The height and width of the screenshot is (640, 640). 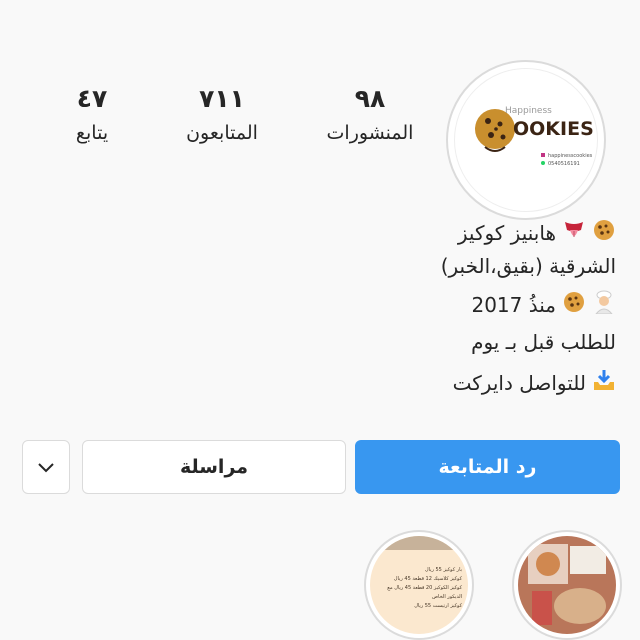 I want to click on stat-following-label: يتابع, so click(x=92, y=133).